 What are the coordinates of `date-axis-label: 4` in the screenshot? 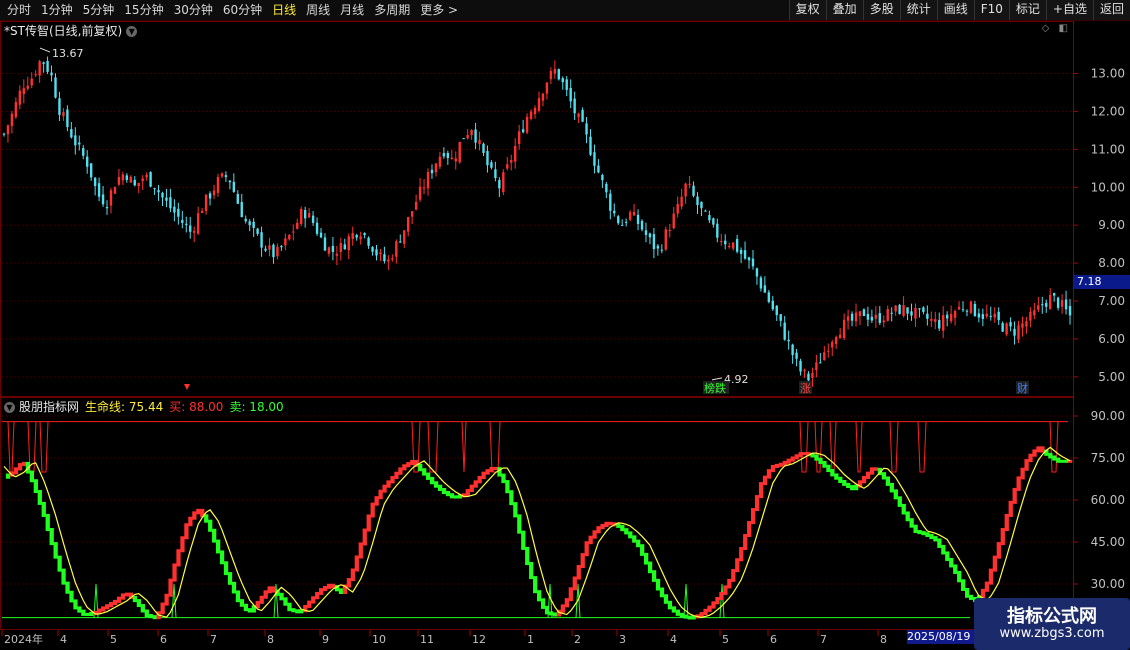 It's located at (63, 639).